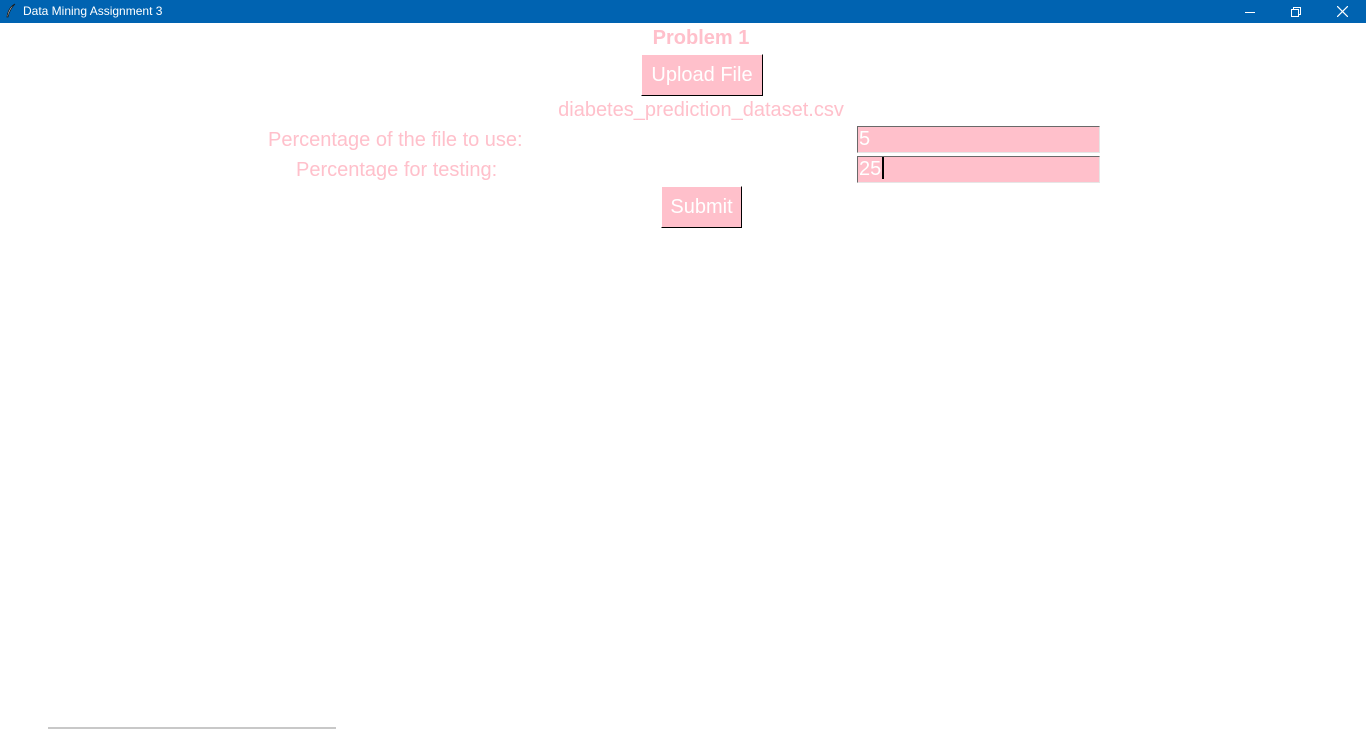 Image resolution: width=1366 pixels, height=729 pixels. What do you see at coordinates (395, 140) in the screenshot?
I see `file-percentage-label: Percentage of the file to use:` at bounding box center [395, 140].